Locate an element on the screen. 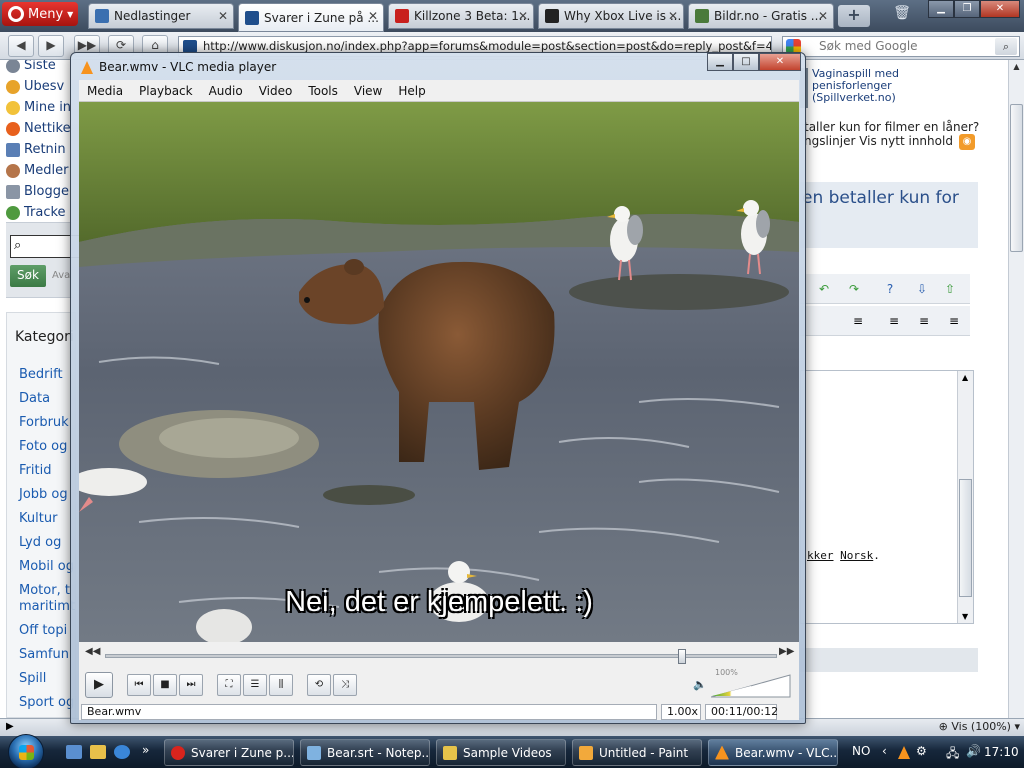 This screenshot has width=1024, height=768. menu-playback: Playback is located at coordinates (166, 91).